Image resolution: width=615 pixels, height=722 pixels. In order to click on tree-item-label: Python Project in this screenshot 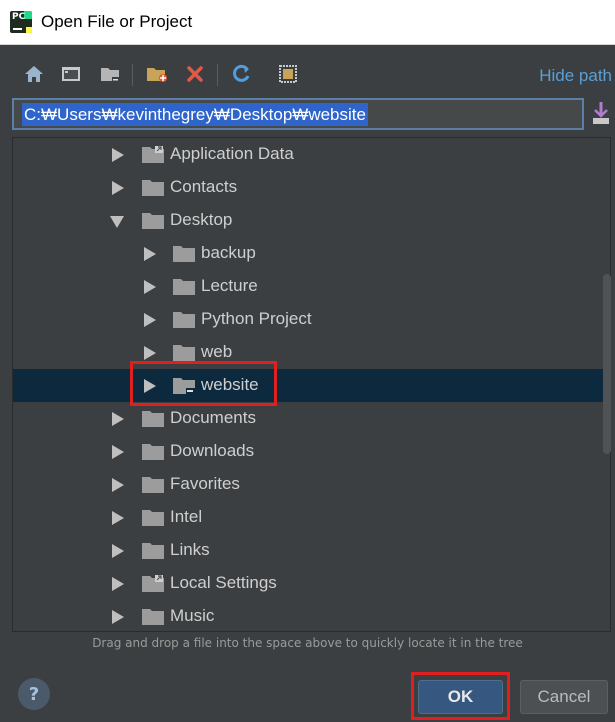, I will do `click(256, 318)`.